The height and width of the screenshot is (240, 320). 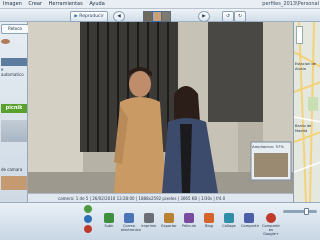 I want to click on email-label: Correo electronico, so click(x=131, y=228).